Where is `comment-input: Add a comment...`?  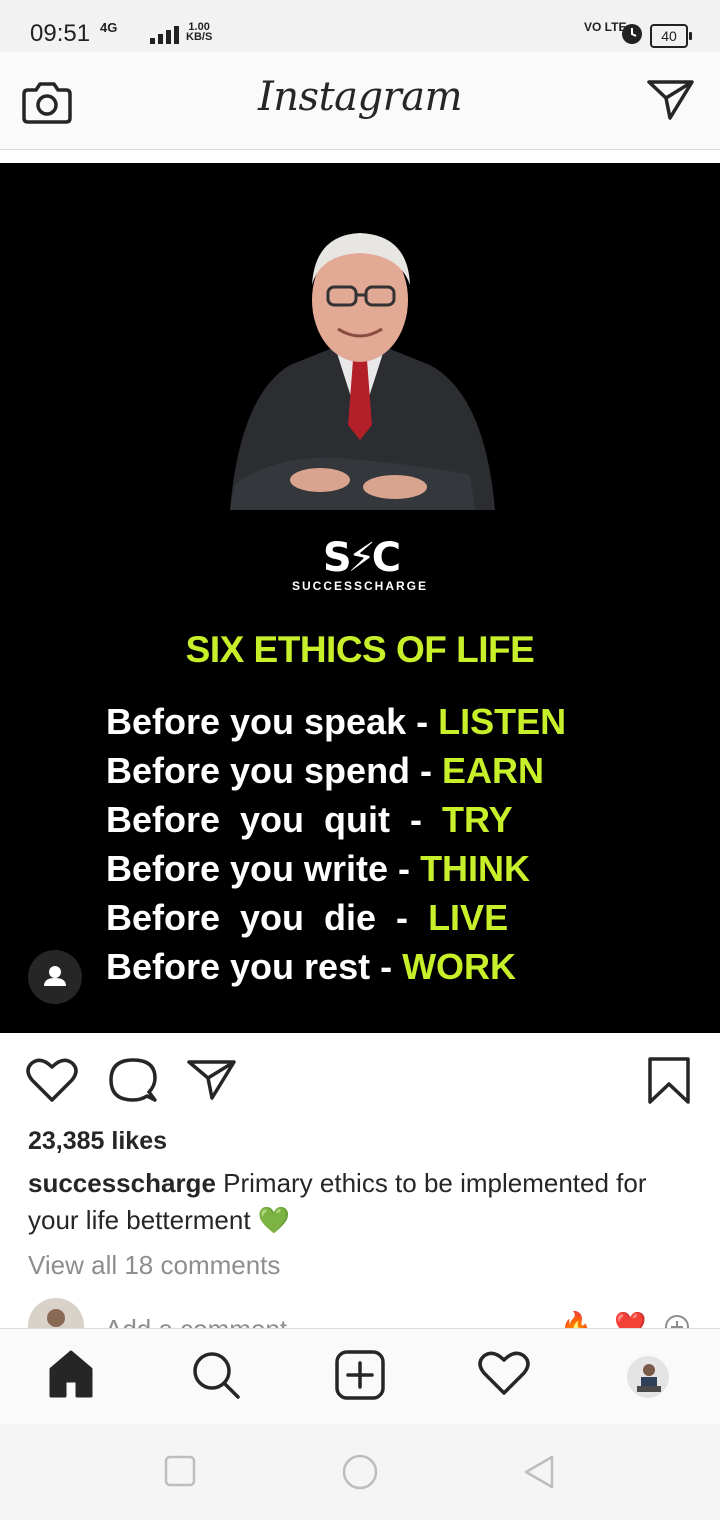
comment-input: Add a comment... is located at coordinates (207, 1321).